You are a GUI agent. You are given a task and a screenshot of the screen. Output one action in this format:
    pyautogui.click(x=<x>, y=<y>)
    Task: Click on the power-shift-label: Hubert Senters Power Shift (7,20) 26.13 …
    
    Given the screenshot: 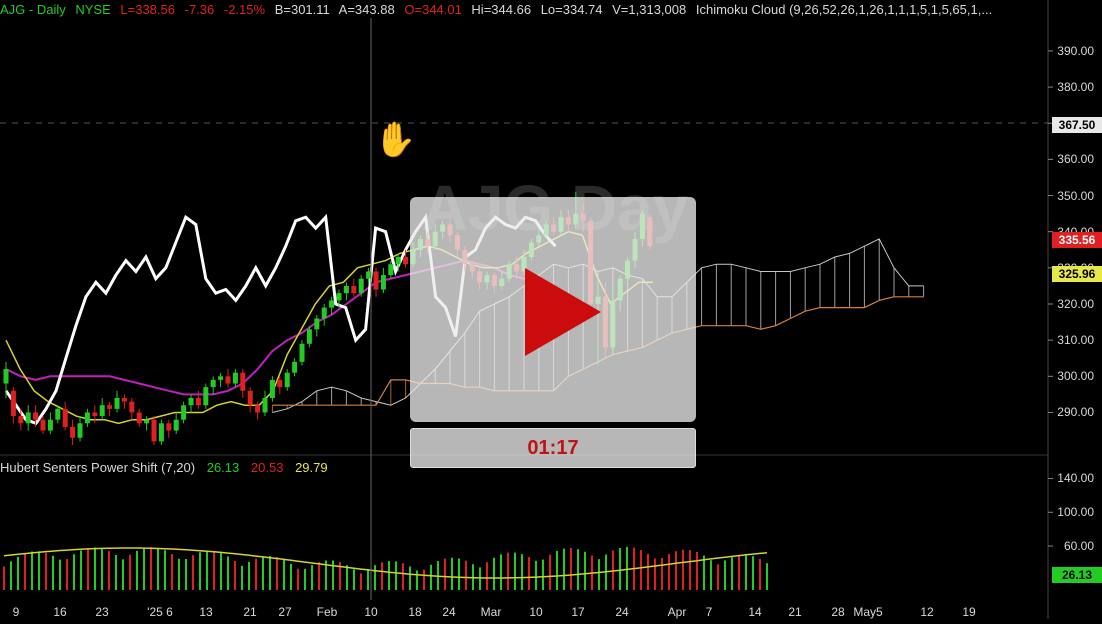 What is the action you would take?
    pyautogui.click(x=168, y=467)
    